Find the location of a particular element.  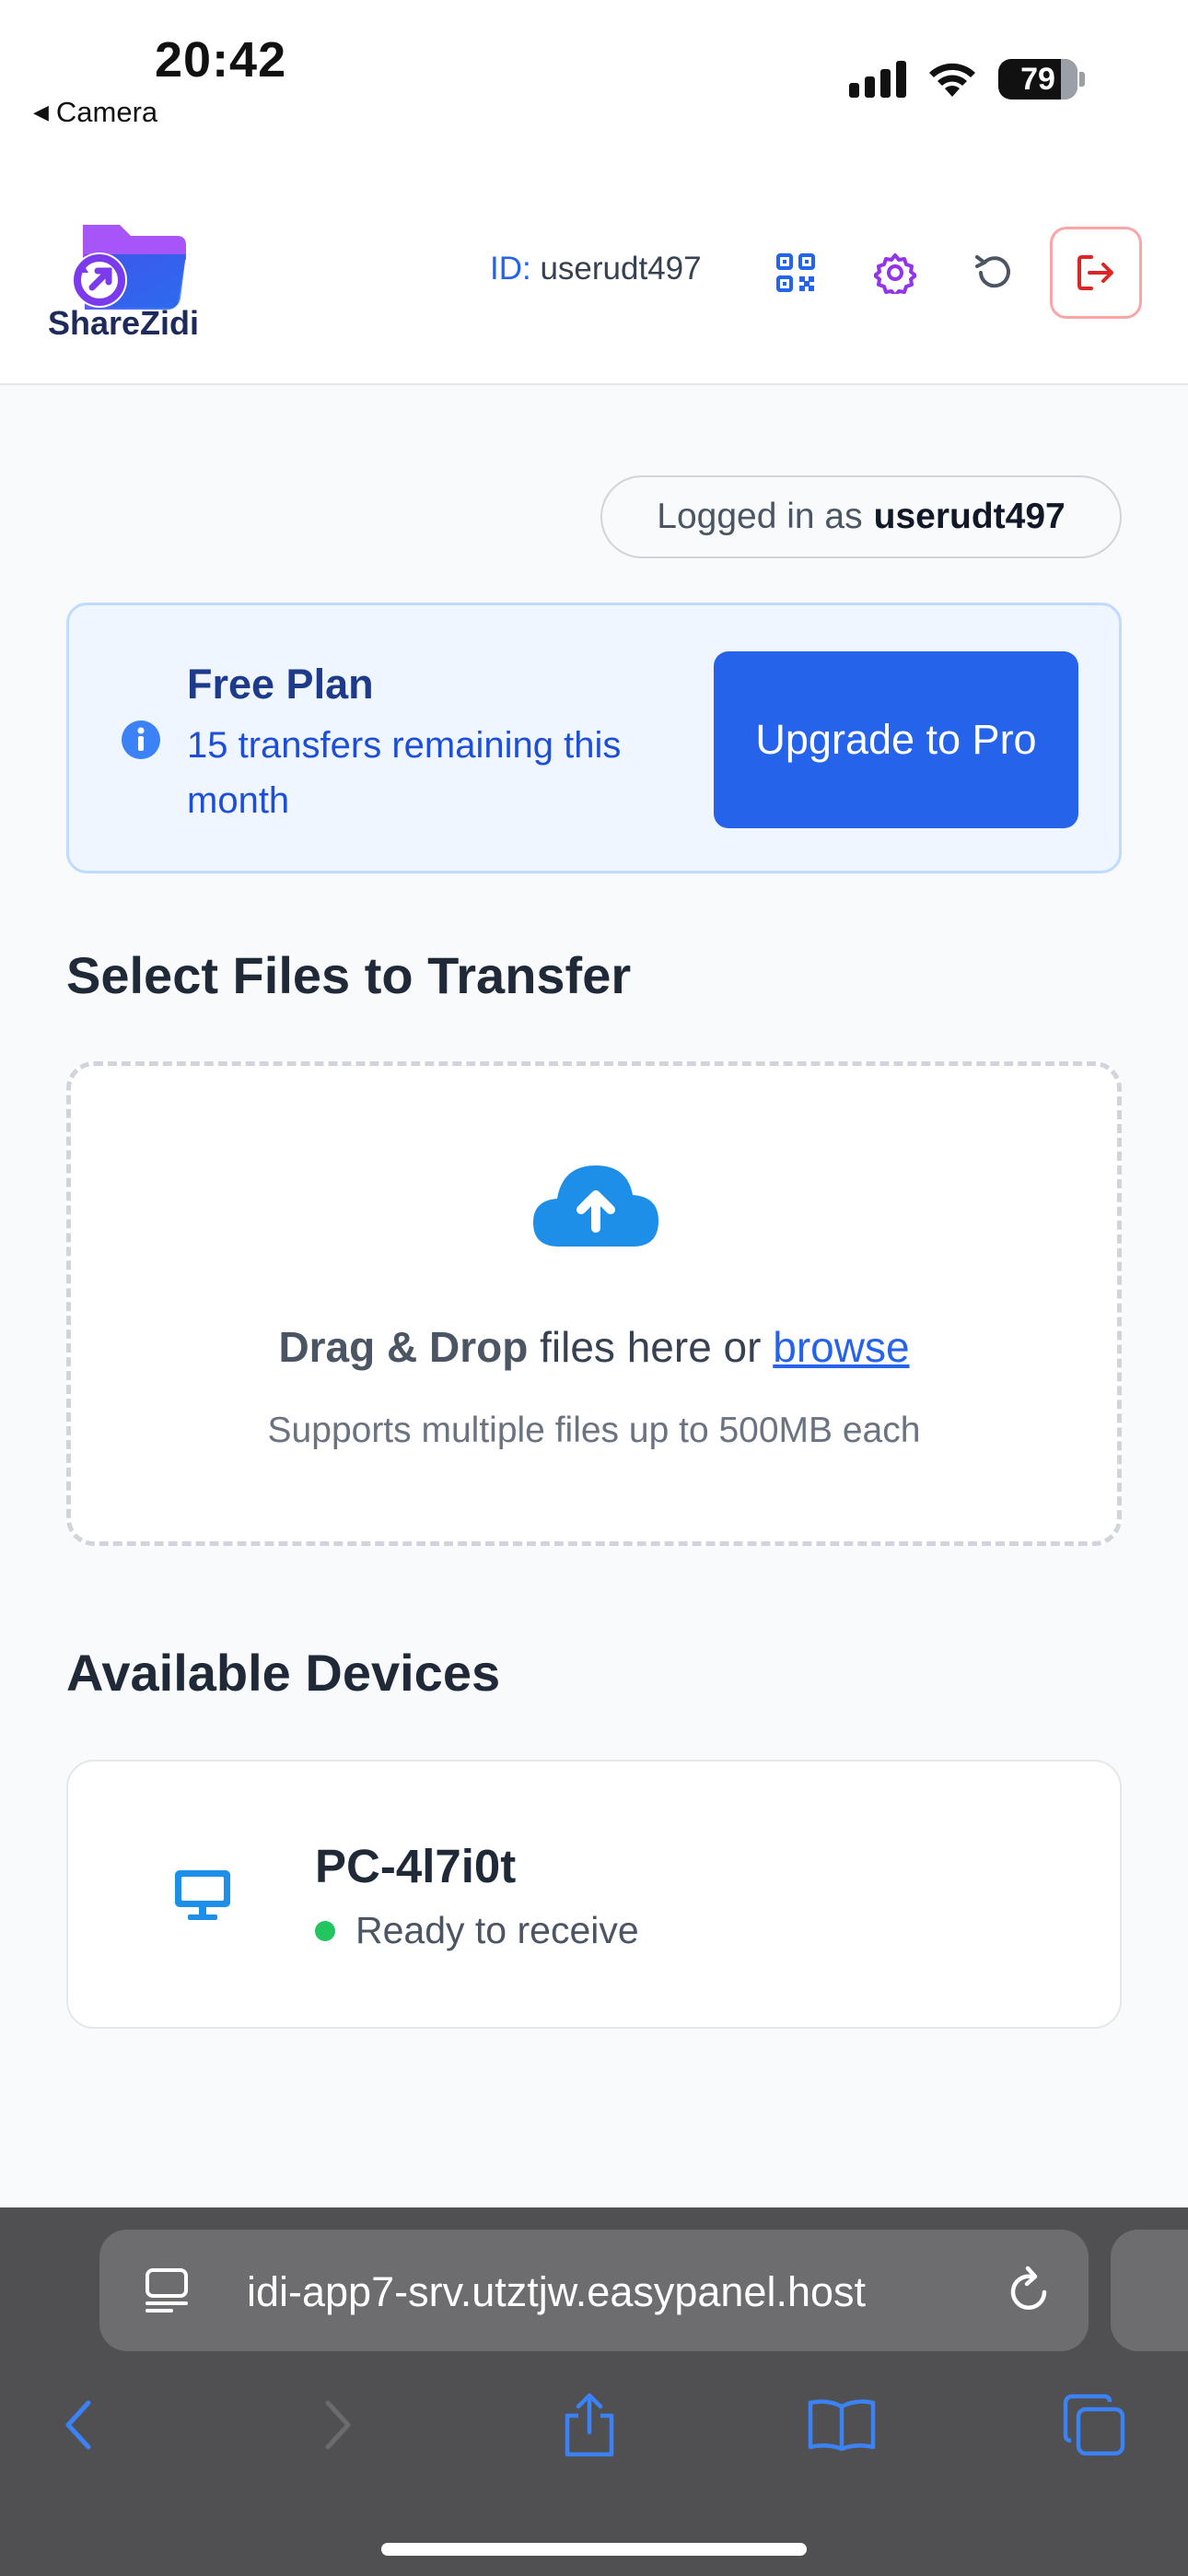

next-tab-peek is located at coordinates (1149, 2290).